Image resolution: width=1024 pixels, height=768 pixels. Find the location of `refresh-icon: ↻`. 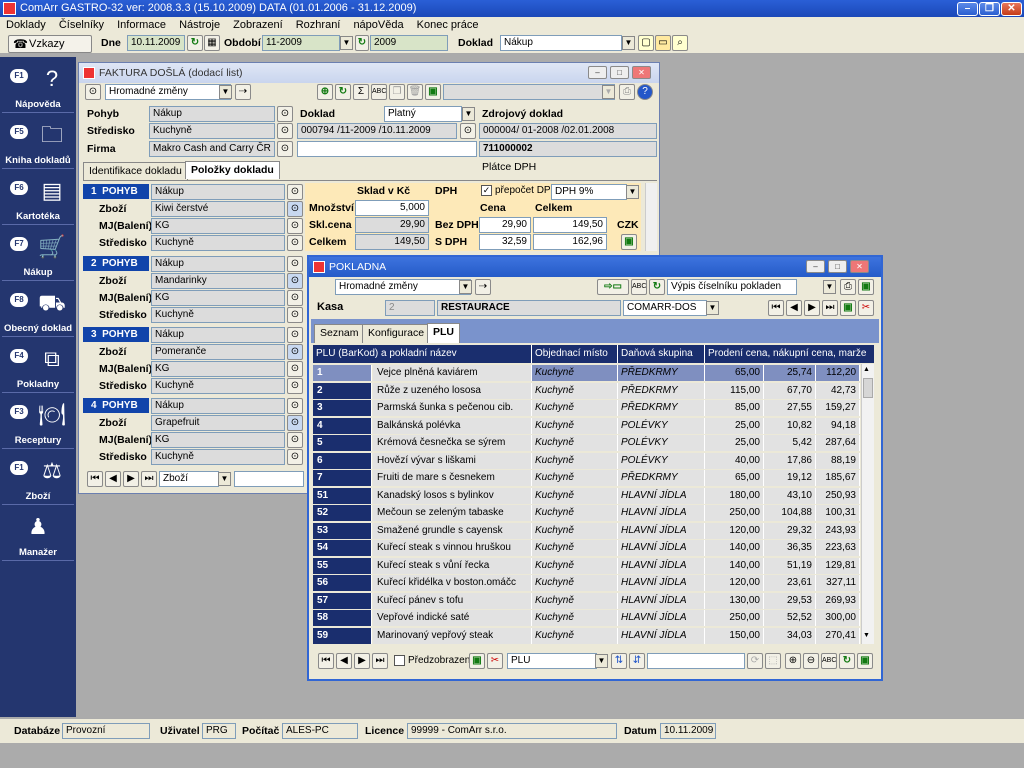

refresh-icon: ↻ is located at coordinates (657, 287).